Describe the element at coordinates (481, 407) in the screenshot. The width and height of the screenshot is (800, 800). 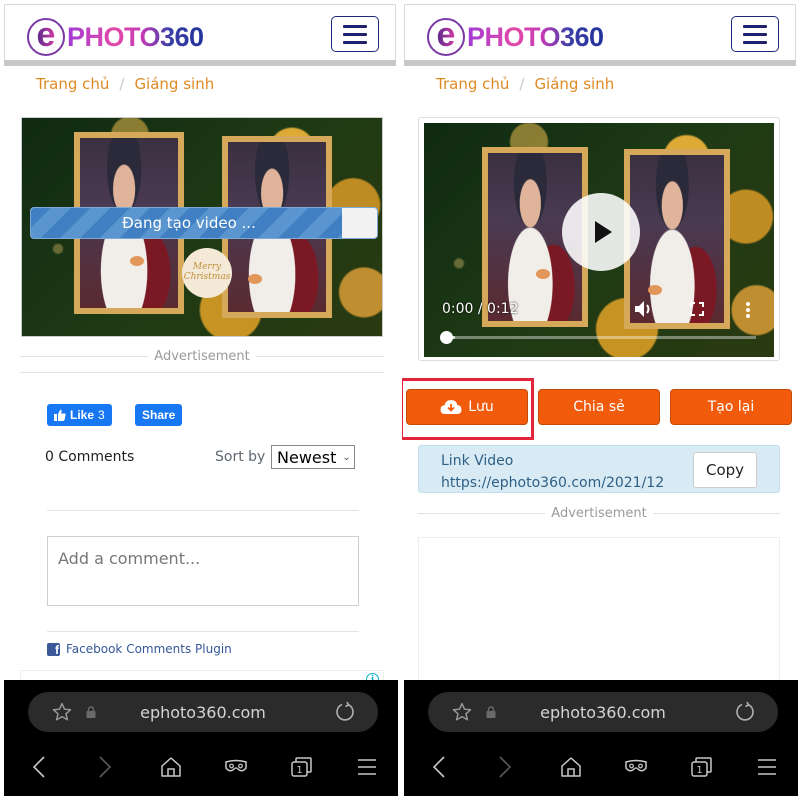
I see `save-label: Lưu` at that location.